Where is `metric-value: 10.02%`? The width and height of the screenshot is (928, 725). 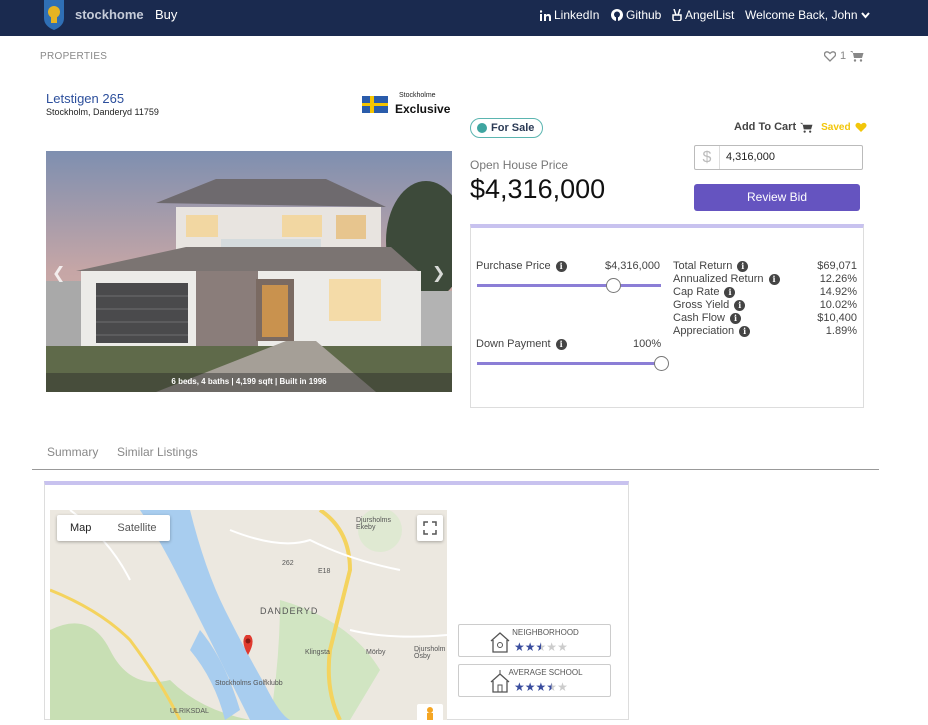
metric-value: 10.02% is located at coordinates (838, 305).